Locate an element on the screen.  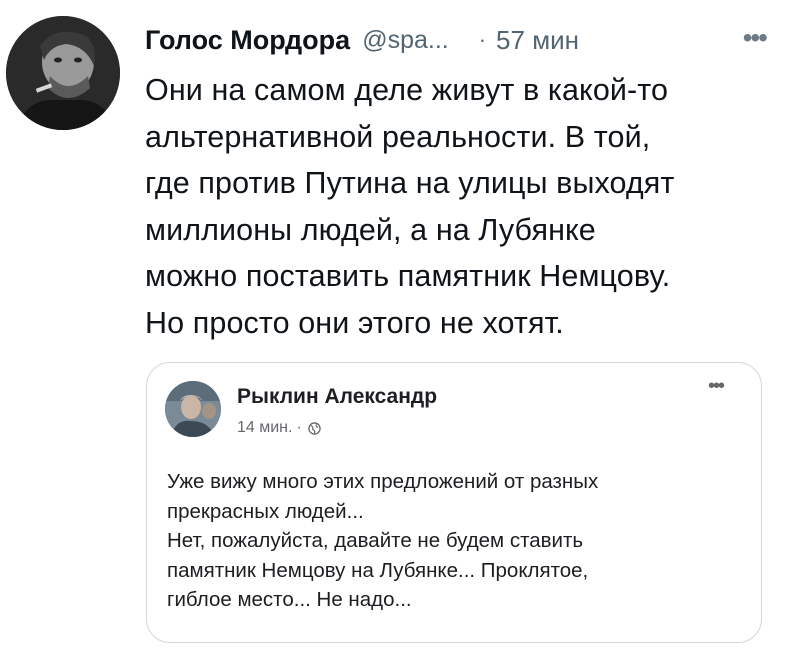
tweet-text-line: где против Путина на улицы выходят is located at coordinates (410, 183).